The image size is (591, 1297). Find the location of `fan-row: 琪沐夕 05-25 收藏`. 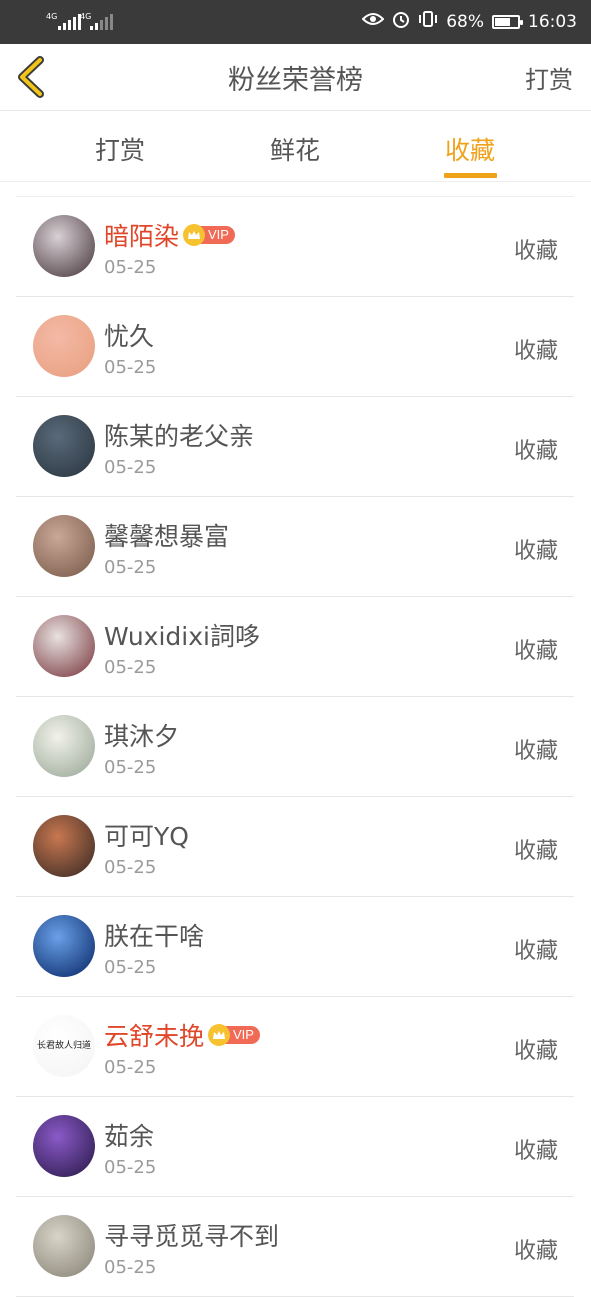

fan-row: 琪沐夕 05-25 收藏 is located at coordinates (295, 747).